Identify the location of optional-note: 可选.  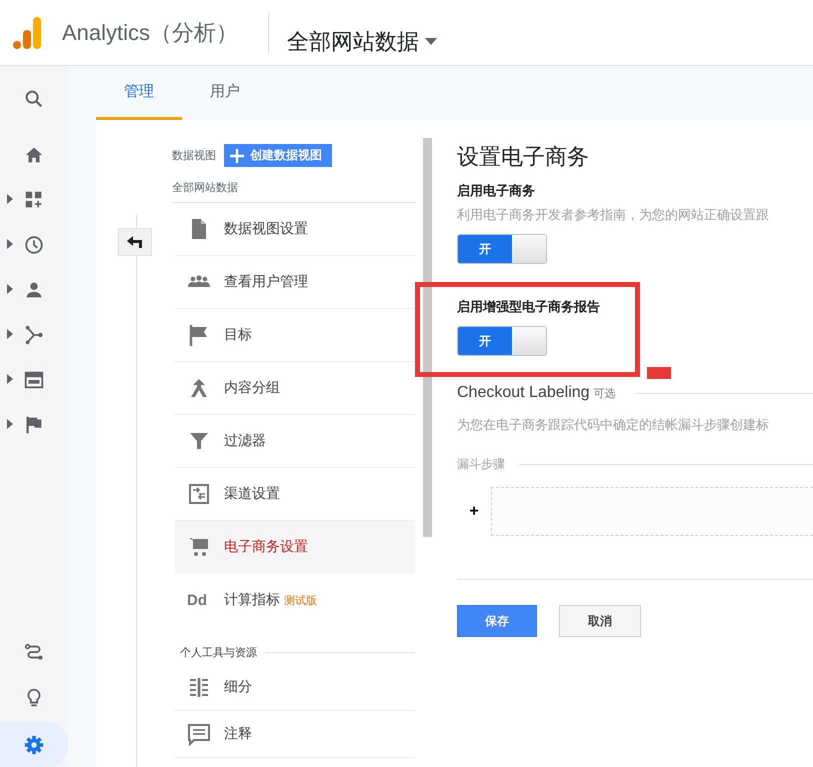
(605, 393).